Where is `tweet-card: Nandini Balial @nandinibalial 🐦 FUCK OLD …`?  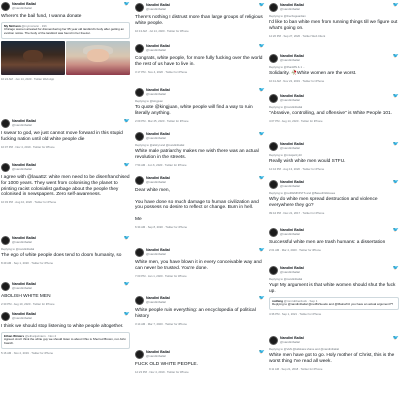
tweet-card: Nandini Balial @nandinibalial 🐦 FUCK OLD … is located at coordinates (200, 362).